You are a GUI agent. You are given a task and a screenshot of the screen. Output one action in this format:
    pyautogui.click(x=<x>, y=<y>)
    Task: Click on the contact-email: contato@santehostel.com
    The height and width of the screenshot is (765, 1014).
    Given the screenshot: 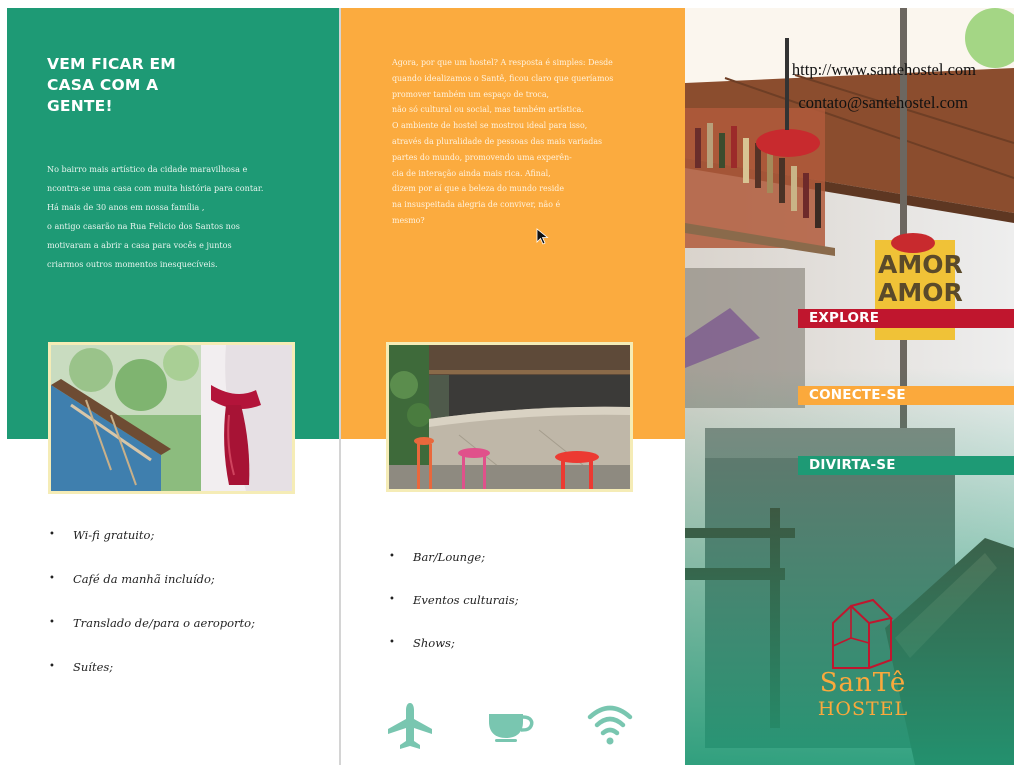 What is the action you would take?
    pyautogui.click(x=883, y=102)
    